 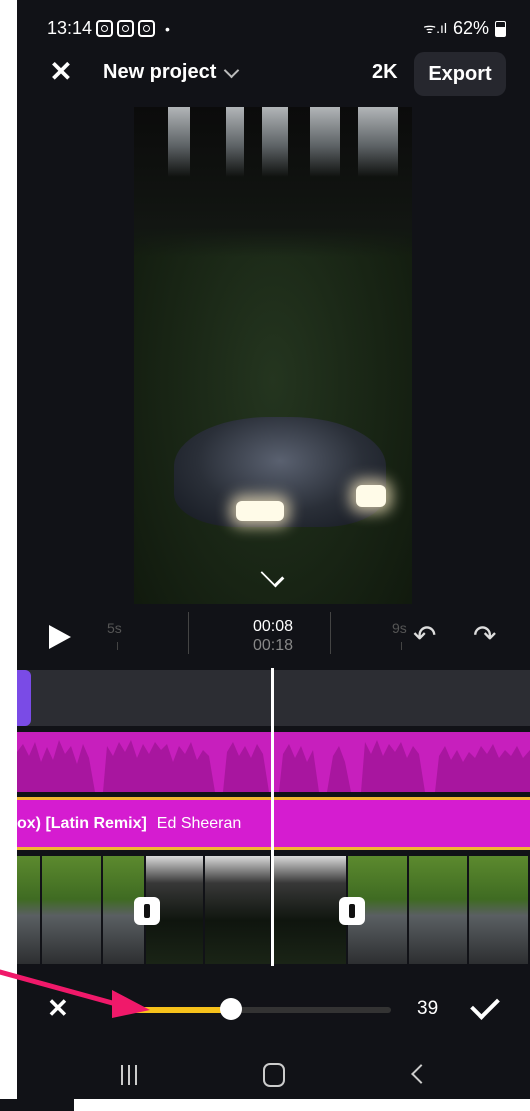 I want to click on cancel-icon: ✕, so click(x=58, y=1008).